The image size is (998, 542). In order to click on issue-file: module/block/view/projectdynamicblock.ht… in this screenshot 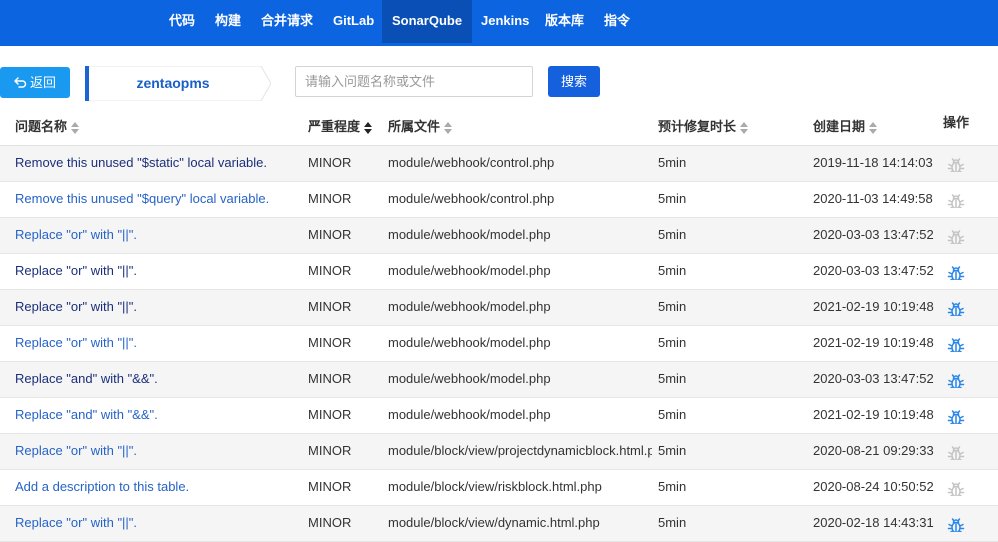, I will do `click(520, 450)`.